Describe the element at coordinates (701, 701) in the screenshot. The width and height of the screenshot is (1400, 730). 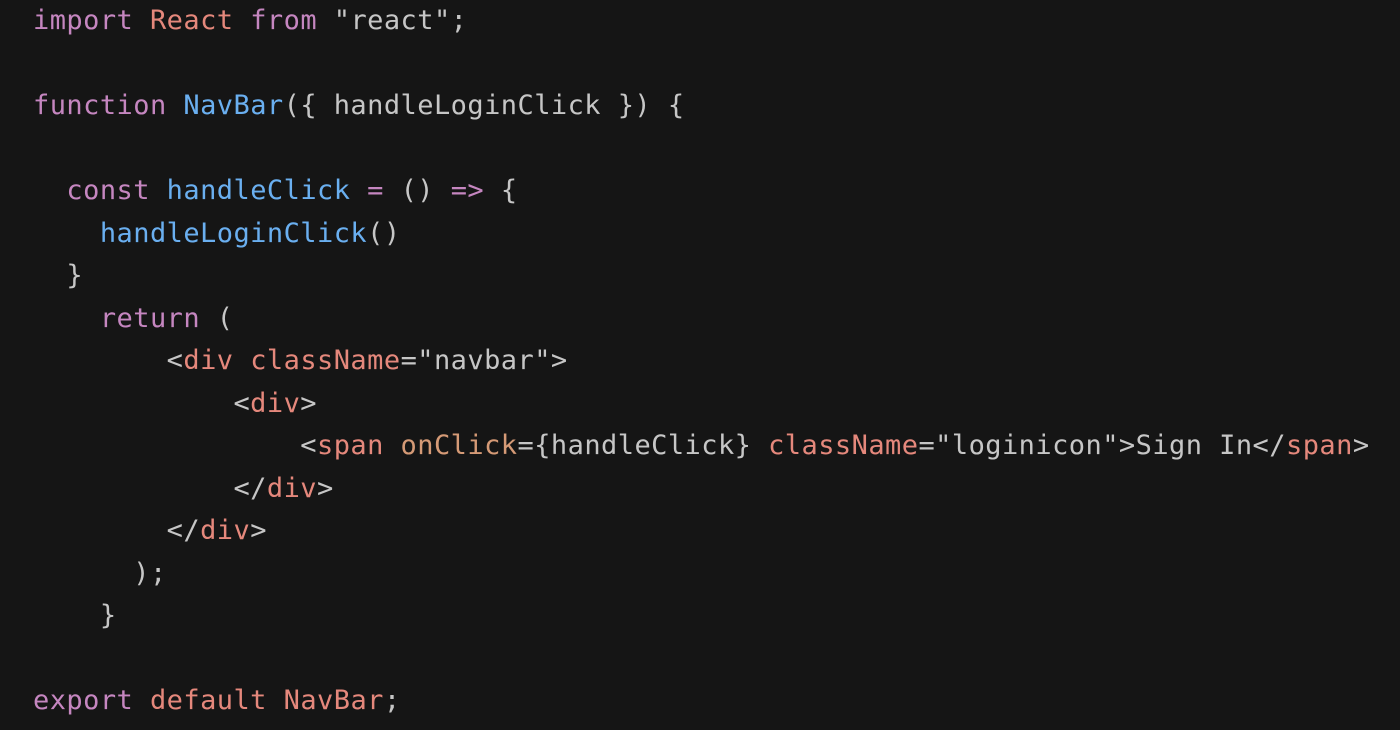
I see `code-line: export default NavBar;` at that location.